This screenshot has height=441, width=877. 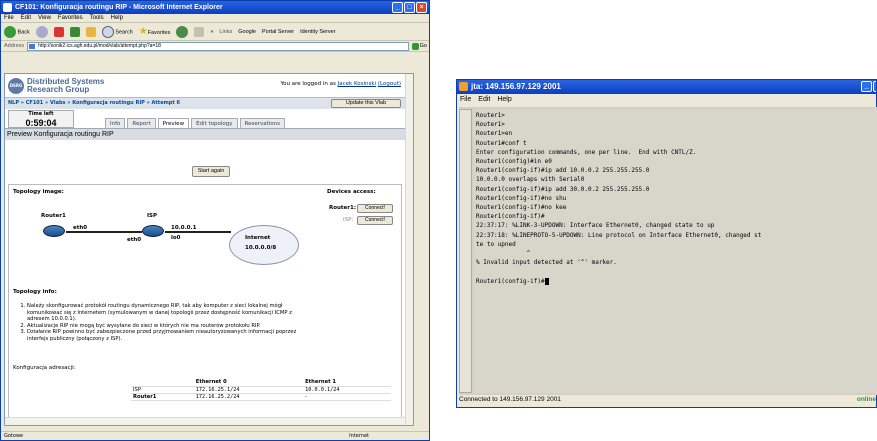 I want to click on terminal-scrollbar, so click(x=465, y=251).